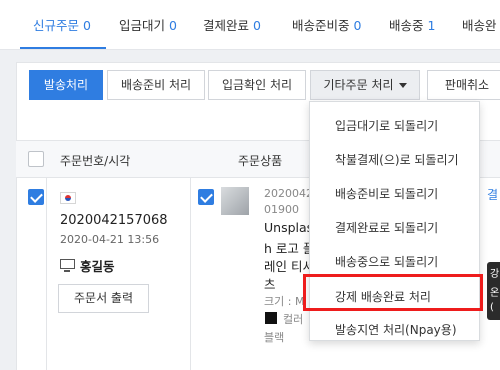  What do you see at coordinates (431, 25) in the screenshot?
I see `tab-count: 1` at bounding box center [431, 25].